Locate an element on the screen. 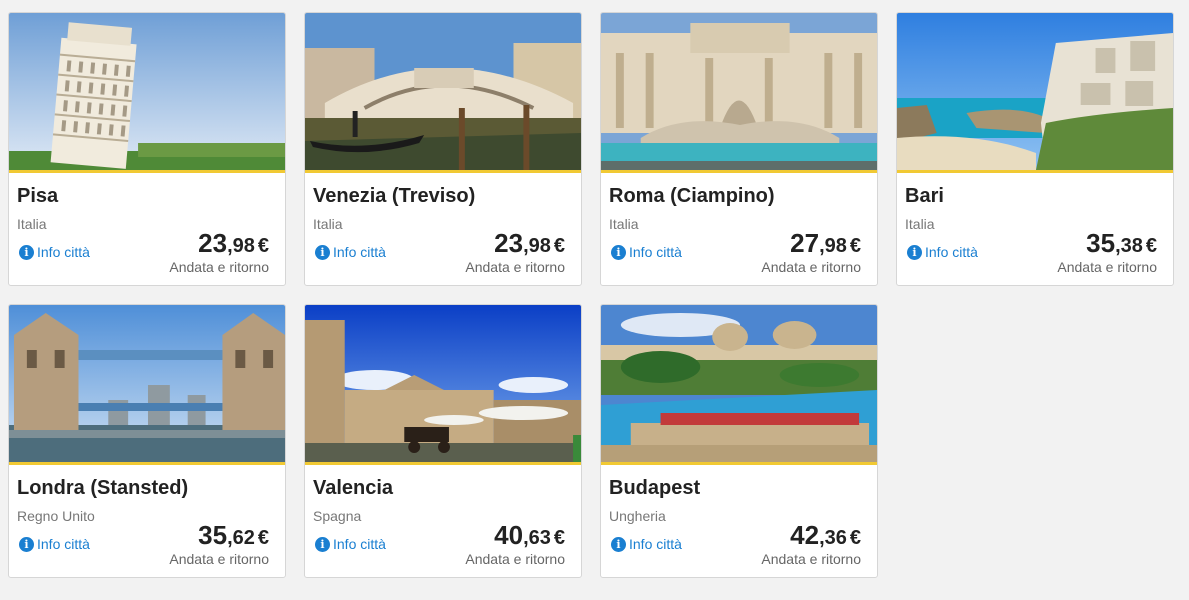 This screenshot has height=600, width=1189. price: 27,98 € is located at coordinates (825, 243).